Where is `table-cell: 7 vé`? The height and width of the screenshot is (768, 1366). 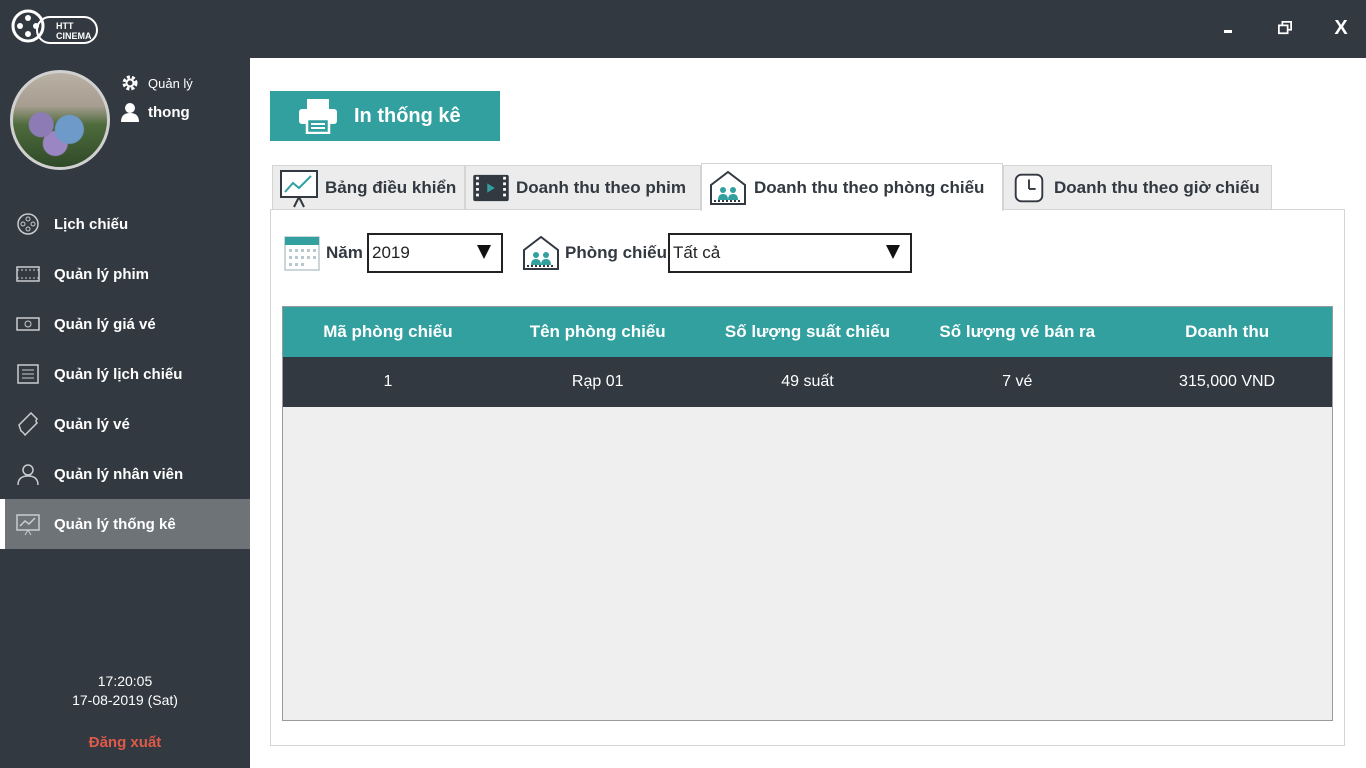 table-cell: 7 vé is located at coordinates (1017, 381).